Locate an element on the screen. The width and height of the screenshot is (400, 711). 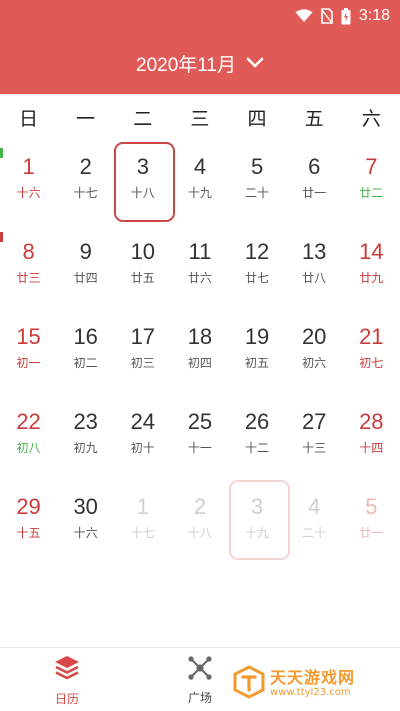
watermark-logo: 天天游戏网 www.ttyl23.com is located at coordinates (302, 684).